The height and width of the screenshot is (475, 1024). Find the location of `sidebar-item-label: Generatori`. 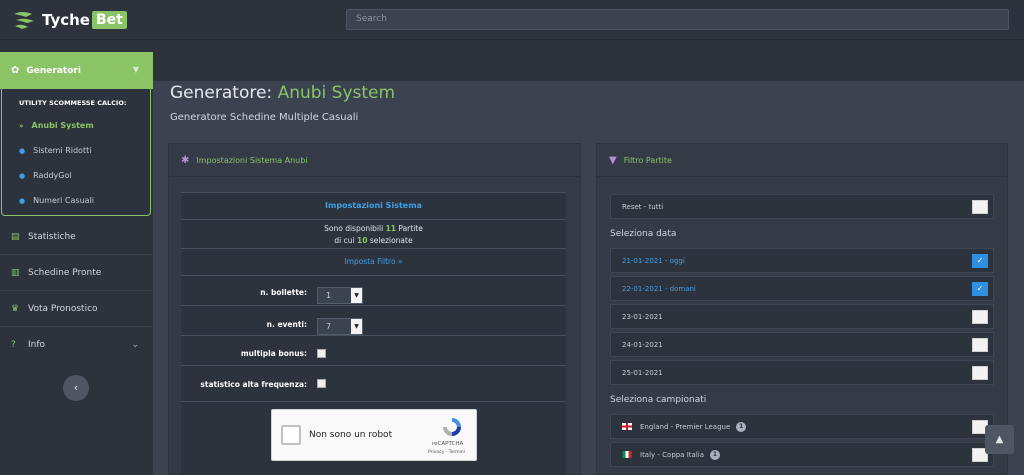

sidebar-item-label: Generatori is located at coordinates (53, 70).